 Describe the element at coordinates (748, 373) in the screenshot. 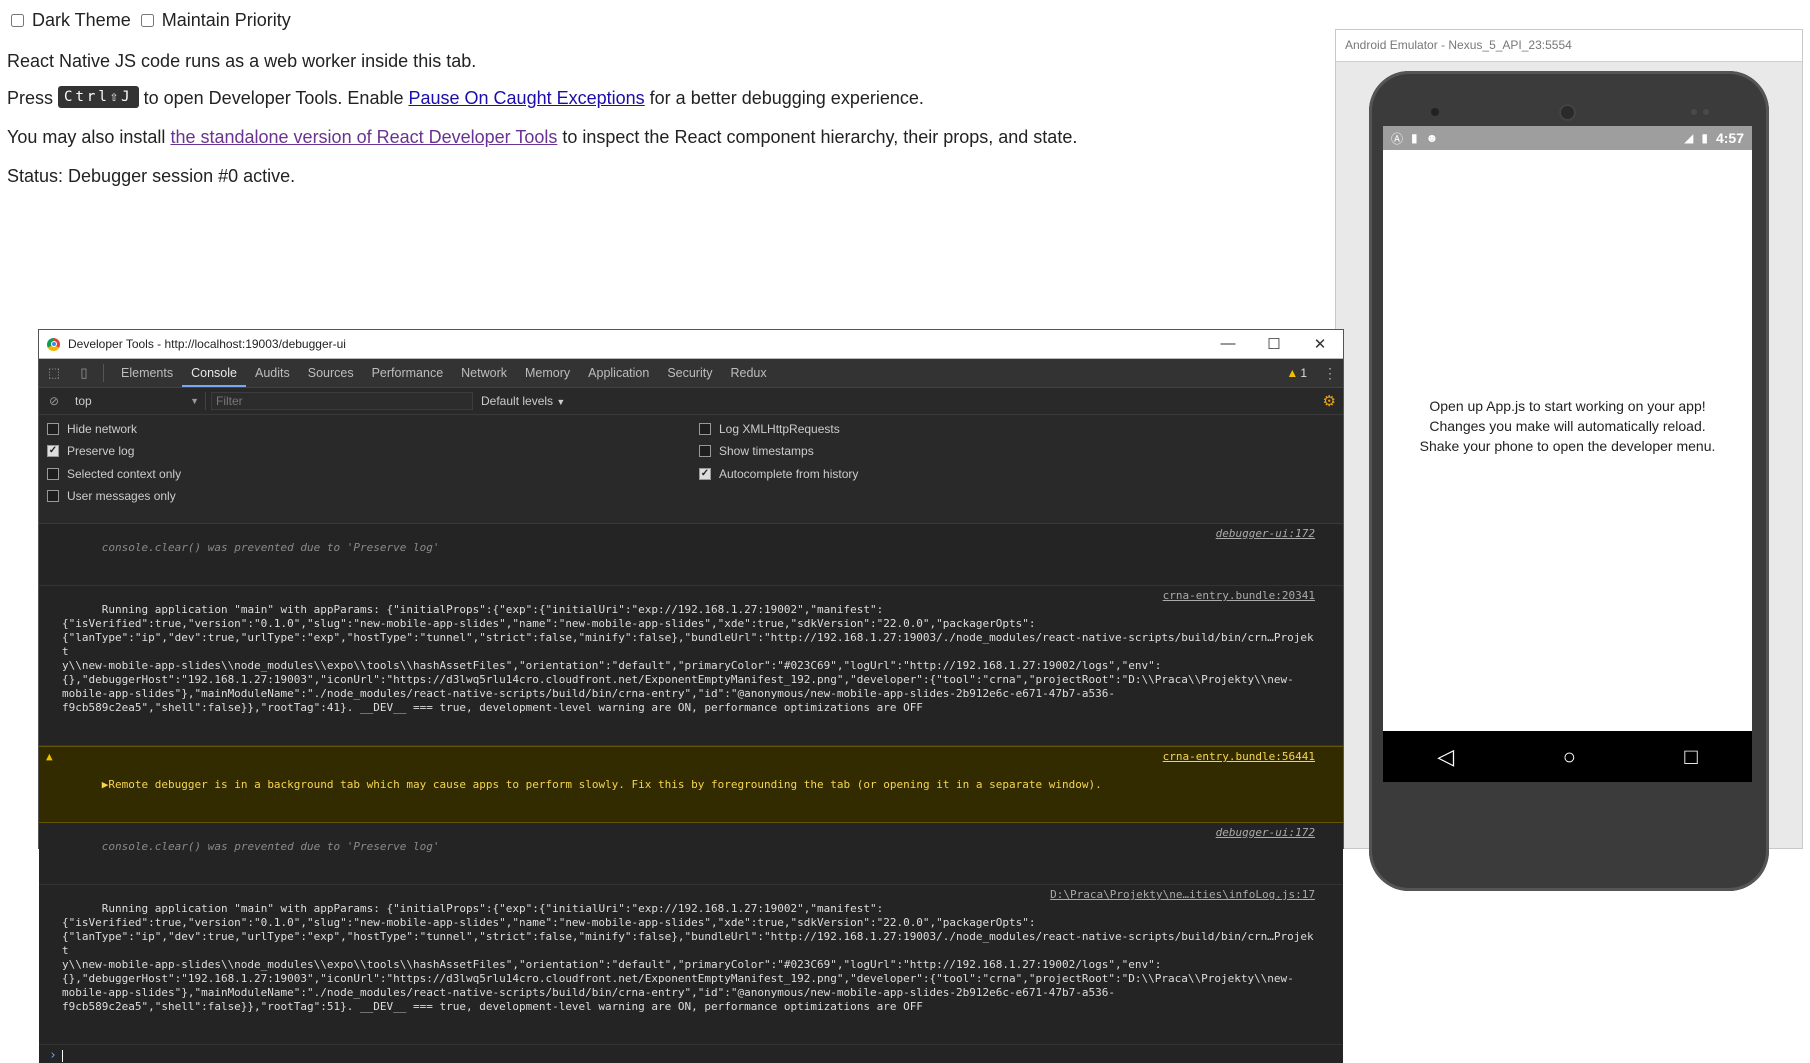

I see `tab-redux: Redux` at that location.